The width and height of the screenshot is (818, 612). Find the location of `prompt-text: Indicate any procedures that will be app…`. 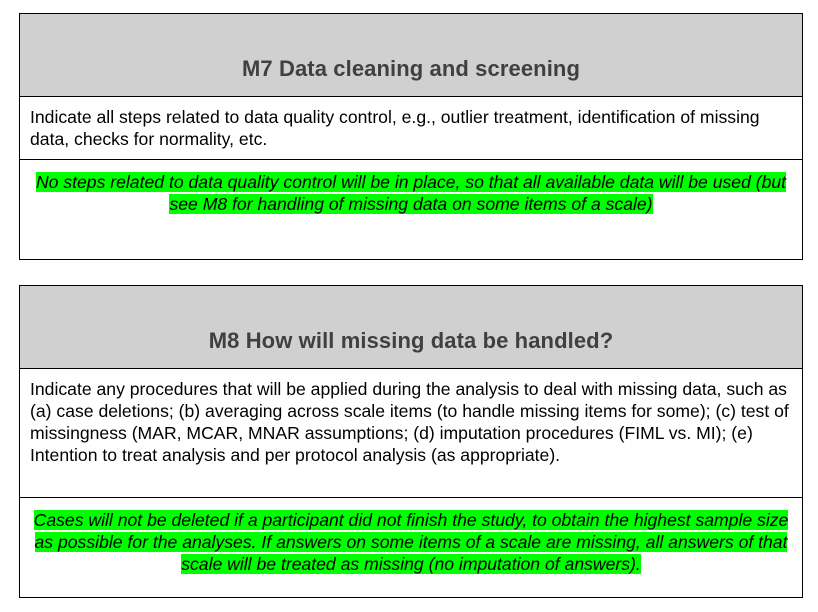

prompt-text: Indicate any procedures that will be app… is located at coordinates (409, 422).